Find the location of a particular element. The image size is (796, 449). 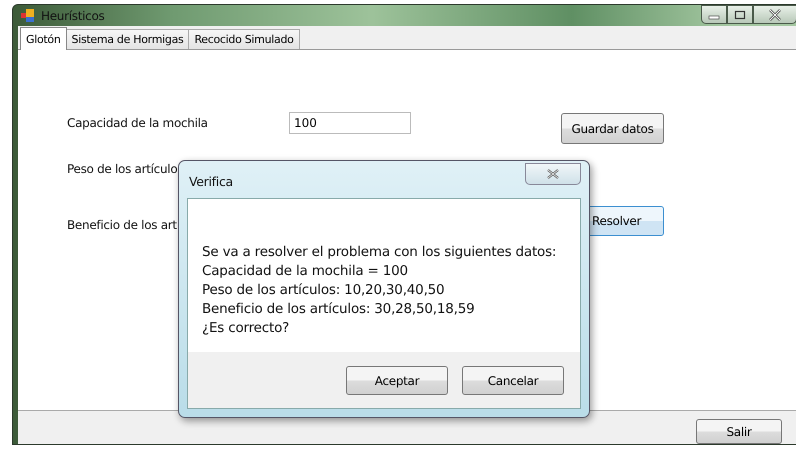

maximize-icon is located at coordinates (740, 15).